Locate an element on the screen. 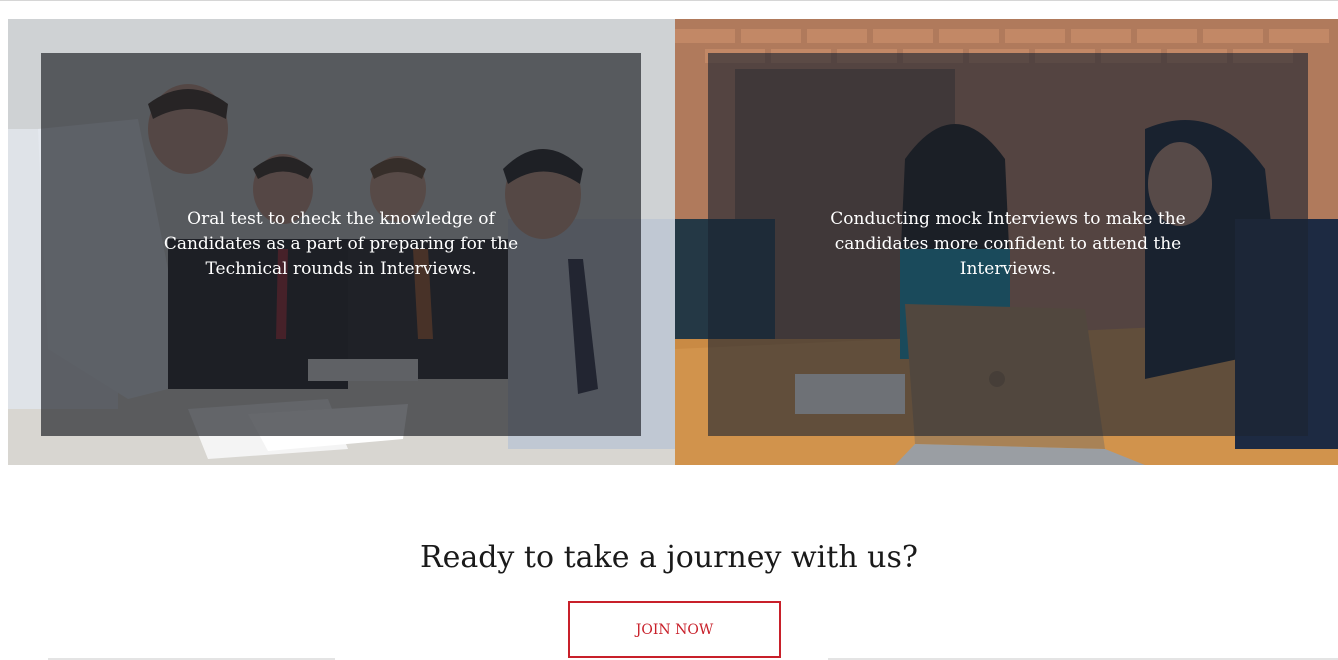  cta-heading: Ready to take a journey with us? is located at coordinates (669, 557).